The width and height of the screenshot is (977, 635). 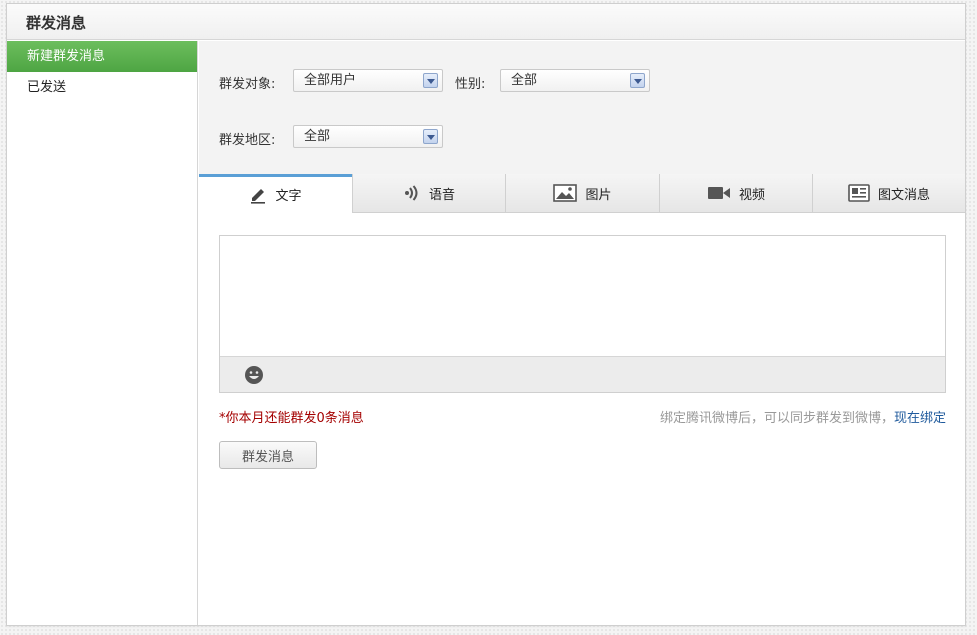 What do you see at coordinates (412, 193) in the screenshot?
I see `sound-wave-icon` at bounding box center [412, 193].